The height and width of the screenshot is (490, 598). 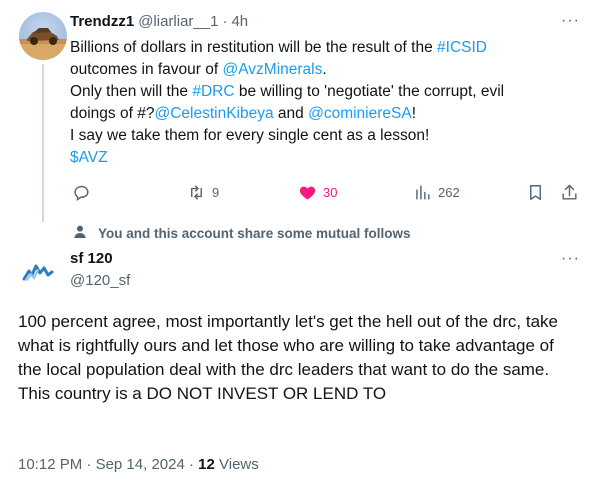 I want to click on bookmark-button, so click(x=535, y=192).